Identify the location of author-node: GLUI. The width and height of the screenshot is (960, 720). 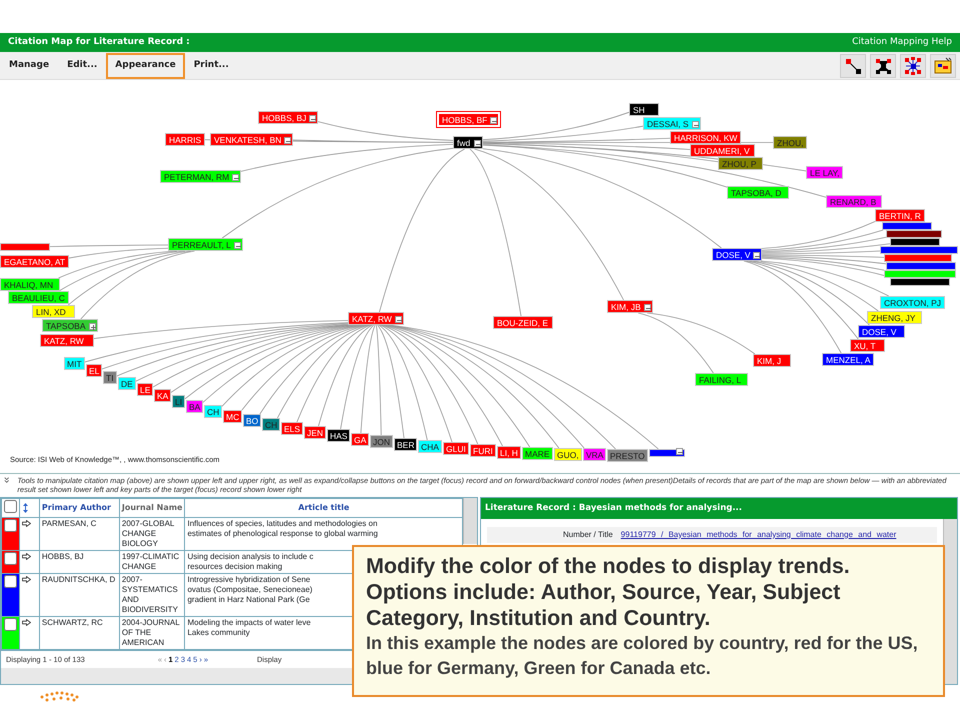
(456, 448).